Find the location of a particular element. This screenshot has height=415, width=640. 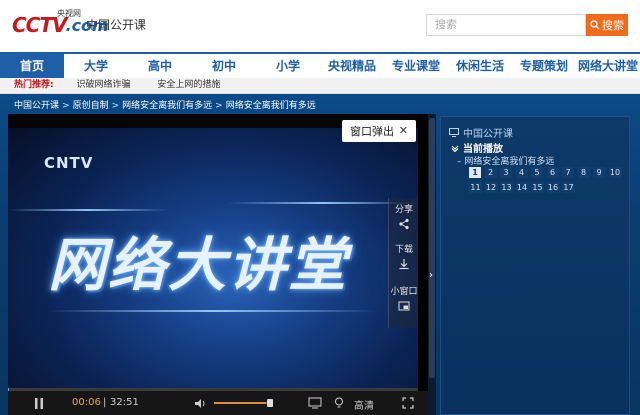

episode-button: 1 is located at coordinates (475, 172).